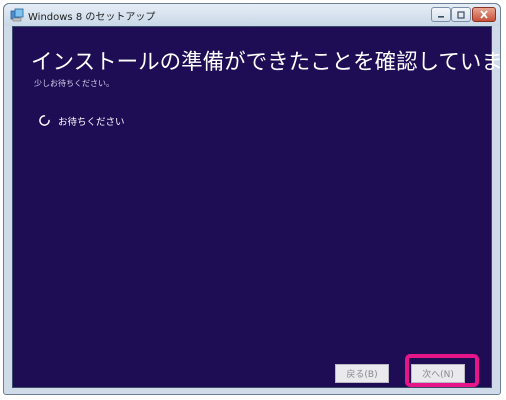 This screenshot has height=400, width=506. I want to click on close-button, so click(484, 14).